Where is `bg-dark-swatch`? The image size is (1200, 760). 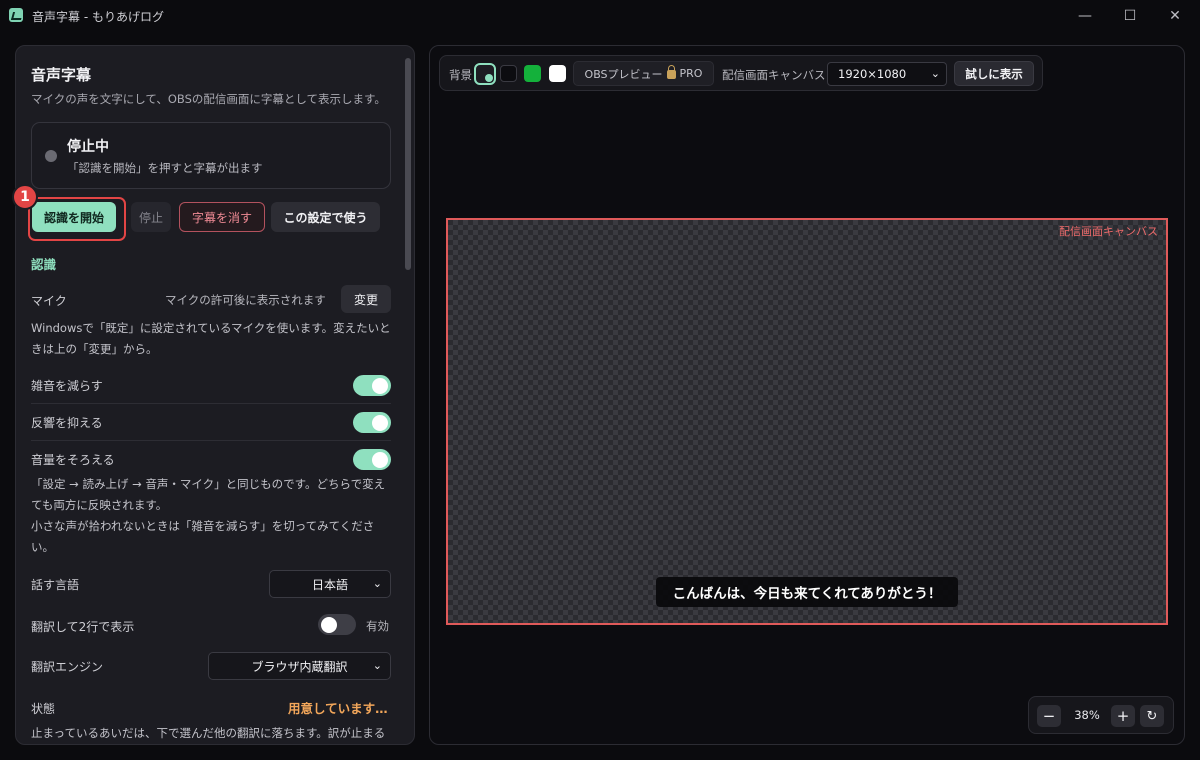
bg-dark-swatch is located at coordinates (508, 73).